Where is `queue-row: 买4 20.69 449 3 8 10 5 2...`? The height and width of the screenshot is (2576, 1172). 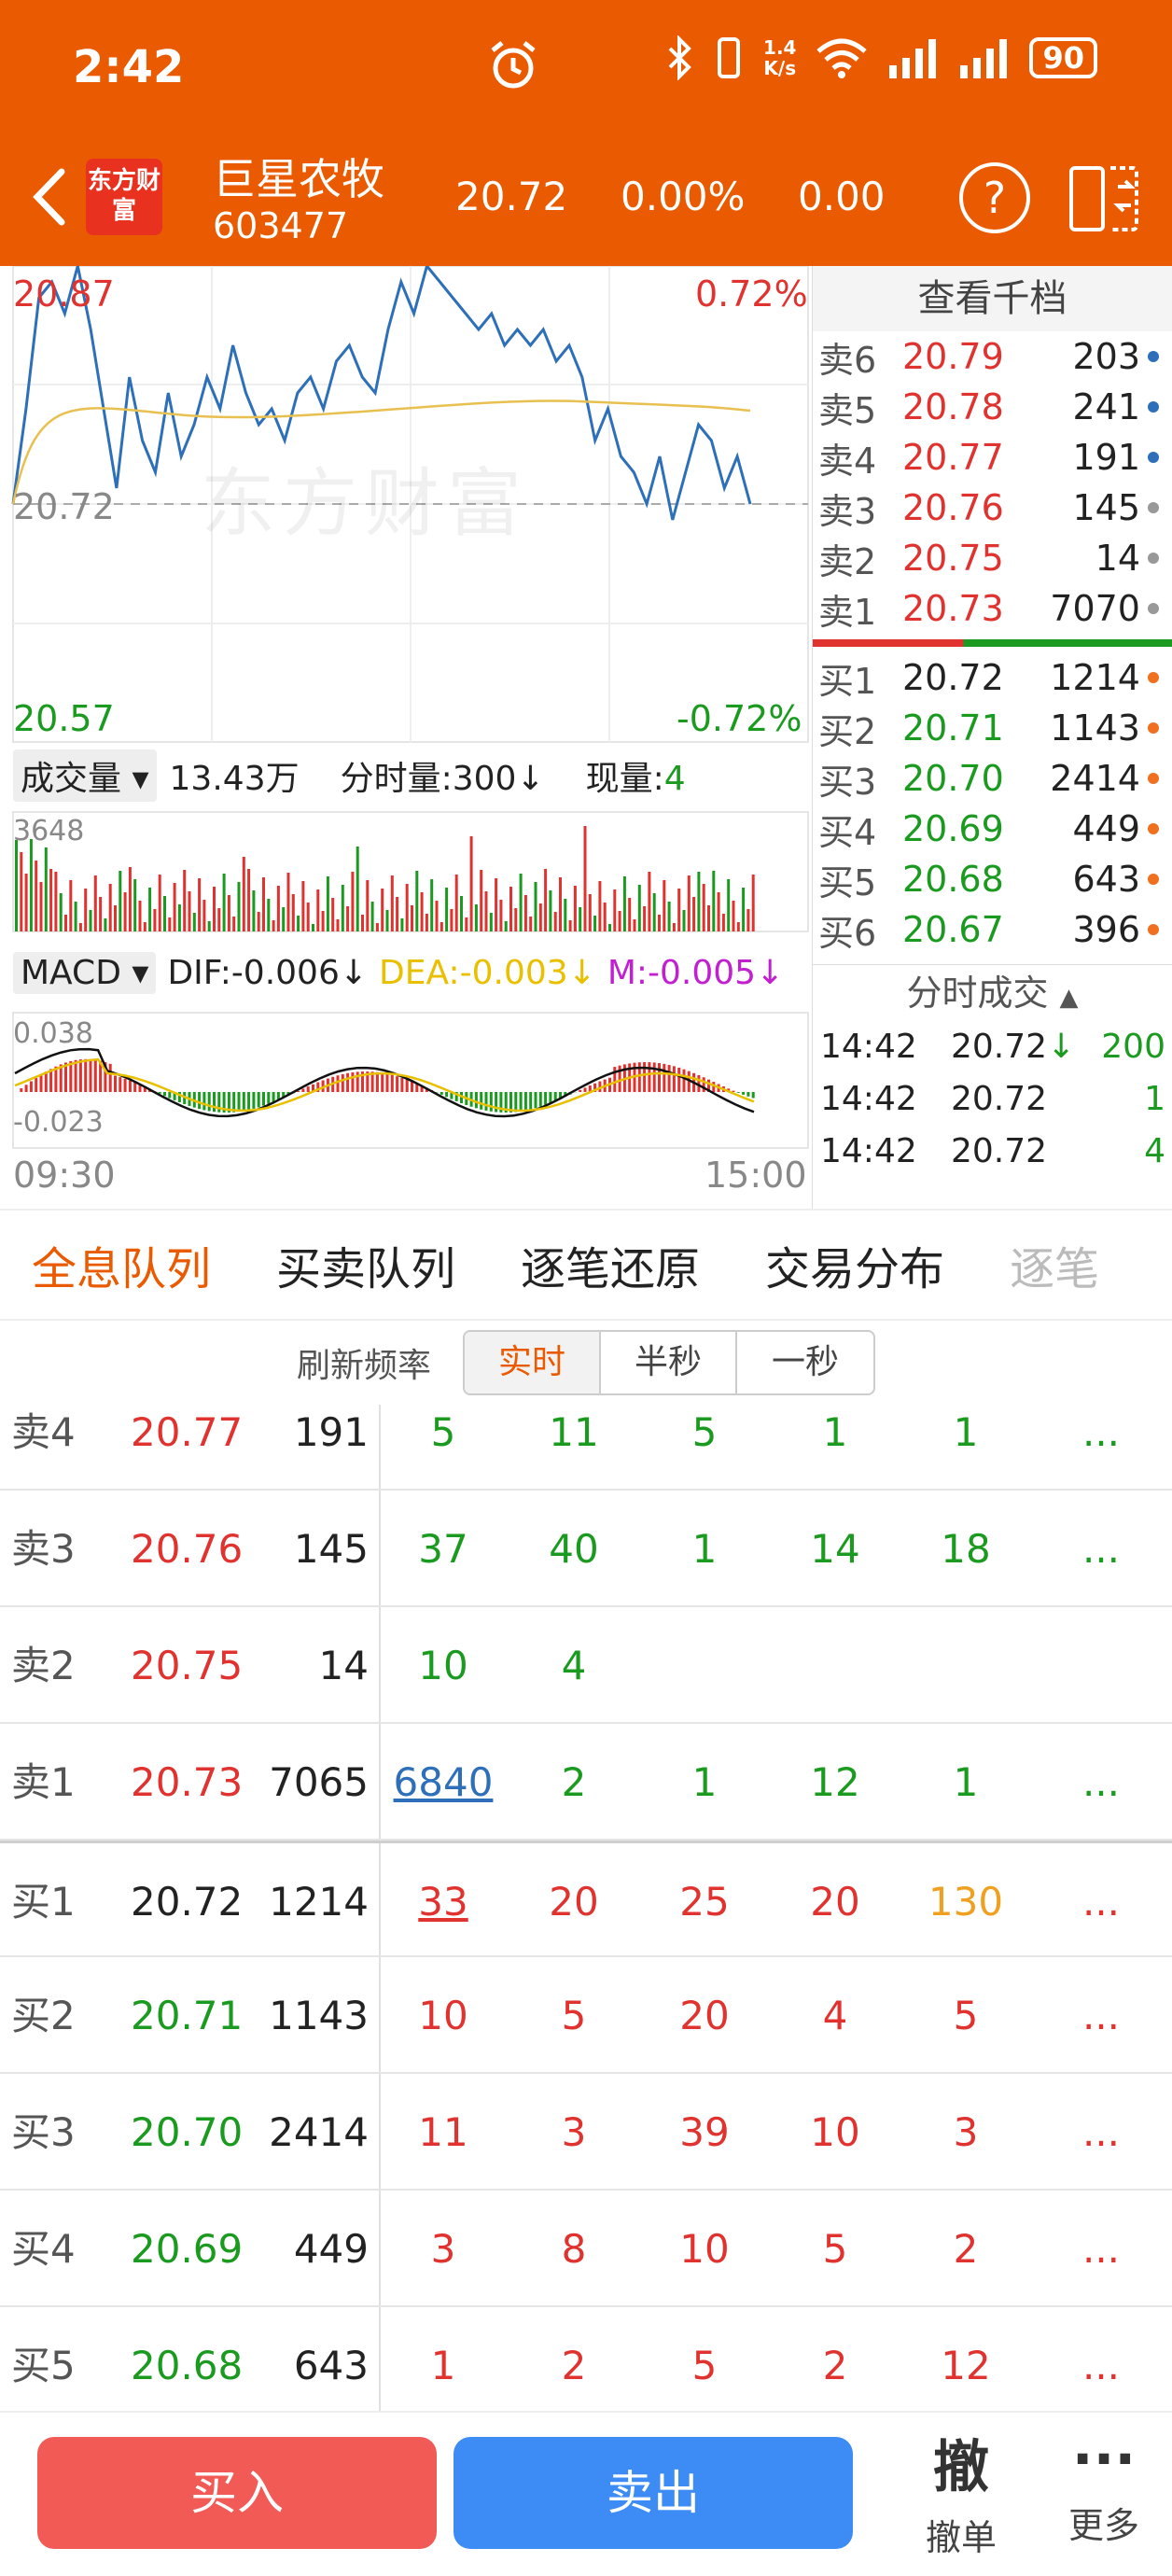 queue-row: 买4 20.69 449 3 8 10 5 2... is located at coordinates (586, 2249).